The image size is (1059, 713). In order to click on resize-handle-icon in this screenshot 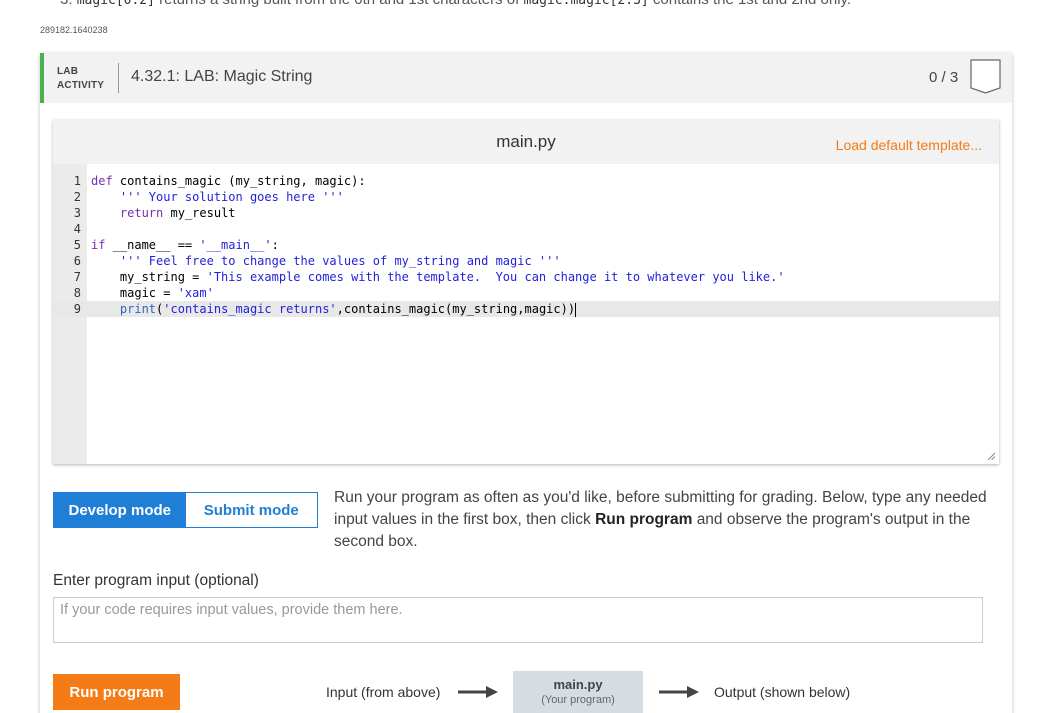, I will do `click(991, 456)`.